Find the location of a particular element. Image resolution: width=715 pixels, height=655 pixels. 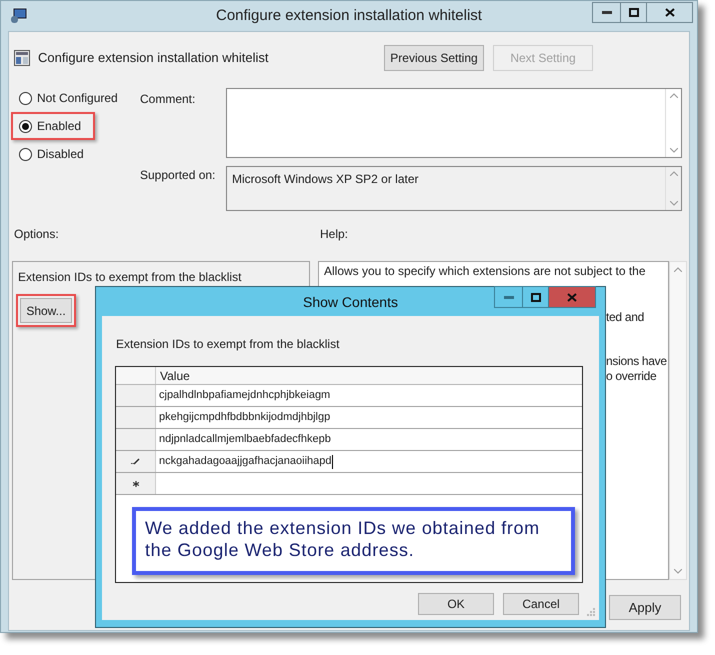

computer-icon is located at coordinates (18, 16).